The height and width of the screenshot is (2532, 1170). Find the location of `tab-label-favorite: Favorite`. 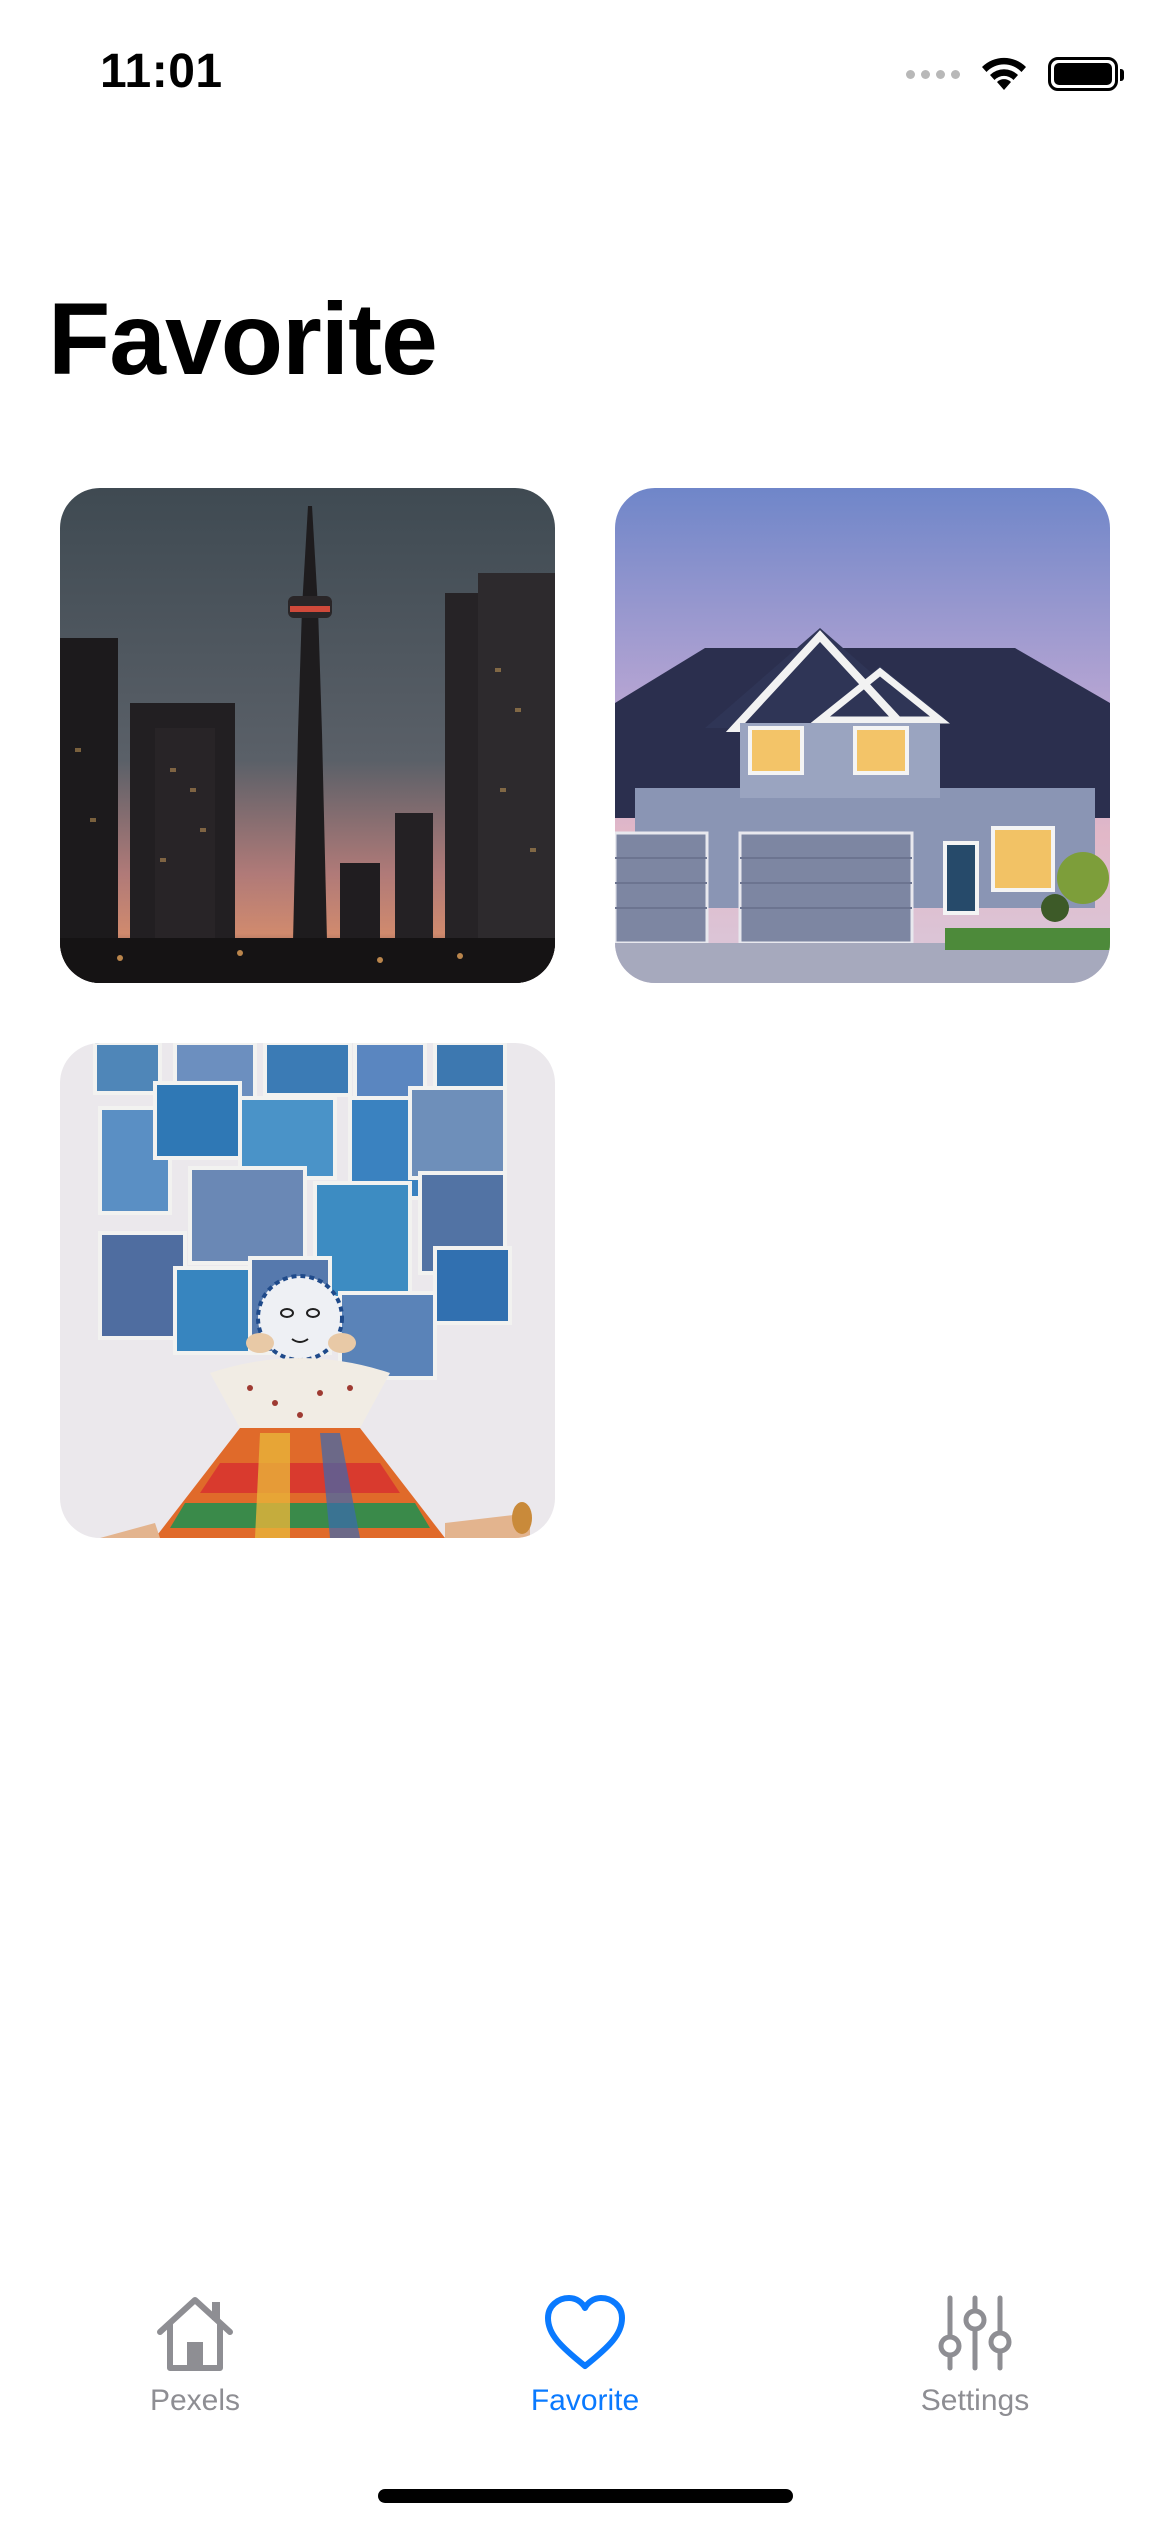

tab-label-favorite: Favorite is located at coordinates (585, 2400).